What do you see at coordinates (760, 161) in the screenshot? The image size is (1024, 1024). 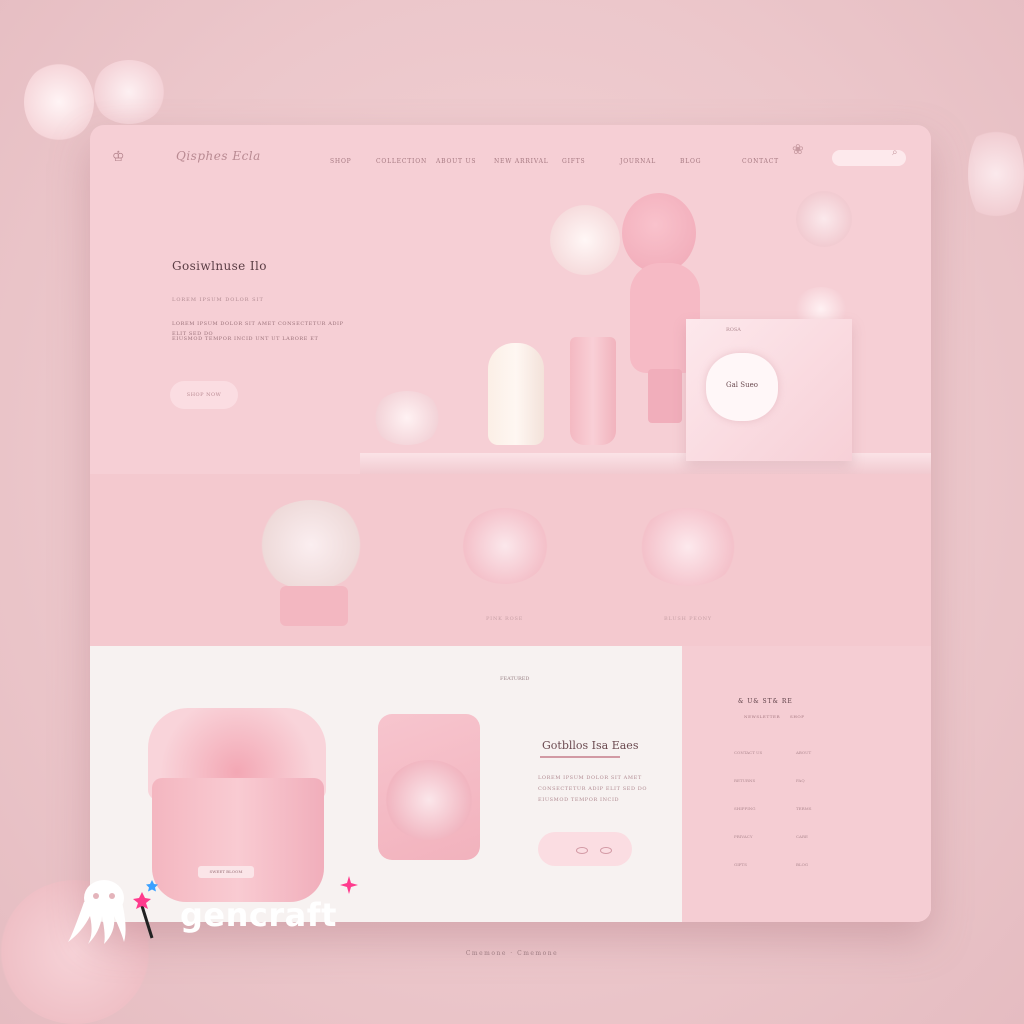 I see `nav-link-contact: CONTACT` at bounding box center [760, 161].